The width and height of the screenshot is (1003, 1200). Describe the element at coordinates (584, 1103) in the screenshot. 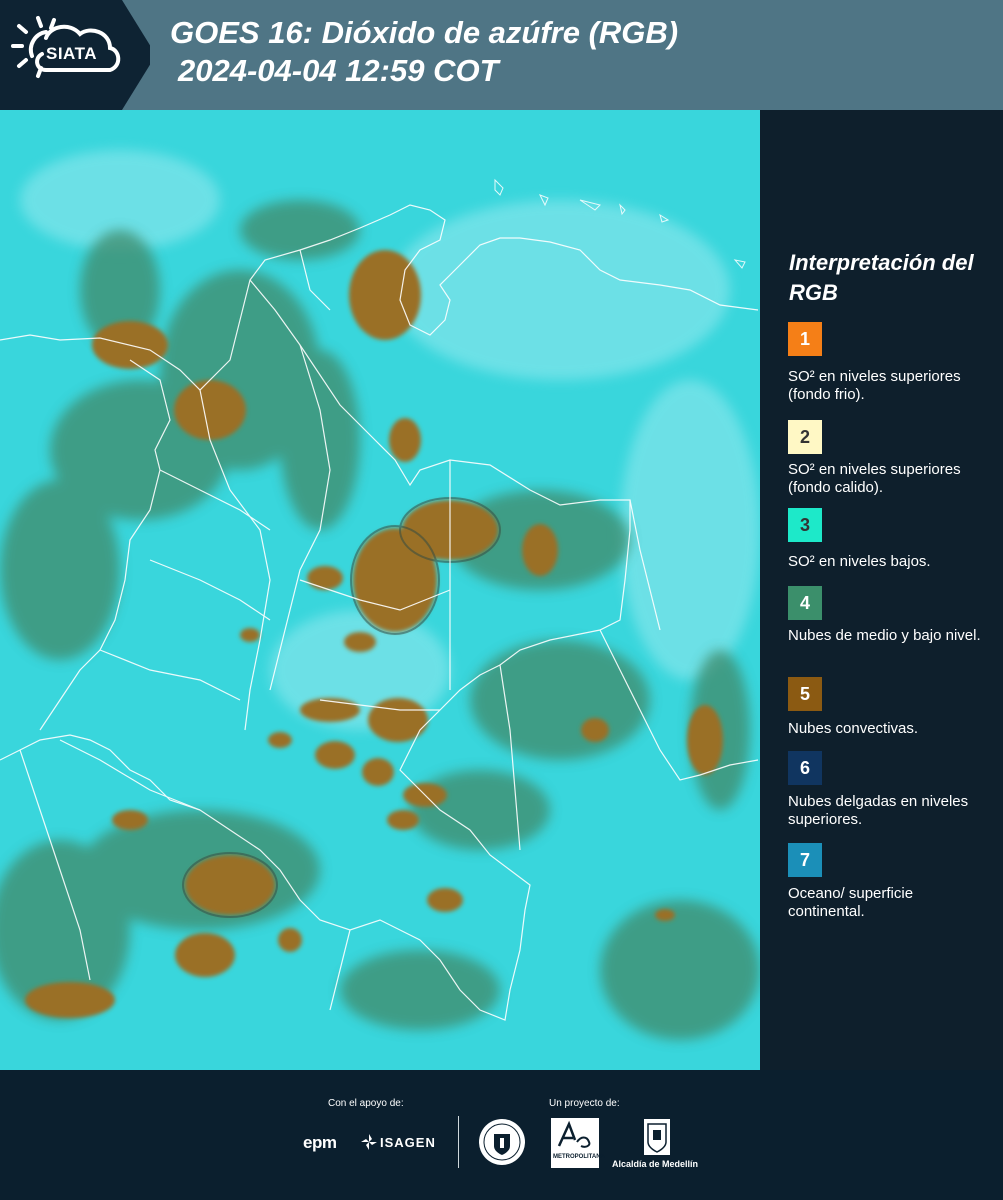

I see `project-label: Un proyecto de:` at that location.